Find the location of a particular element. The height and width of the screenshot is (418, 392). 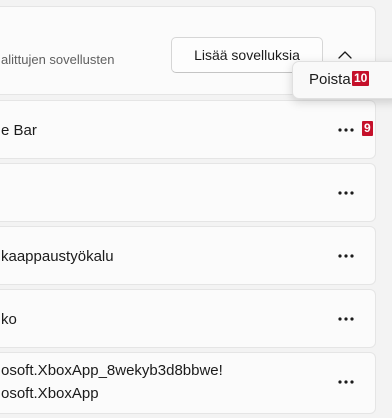

app-name: osoft.XboxApp_8wekyb3d8bbwe! is located at coordinates (112, 370).